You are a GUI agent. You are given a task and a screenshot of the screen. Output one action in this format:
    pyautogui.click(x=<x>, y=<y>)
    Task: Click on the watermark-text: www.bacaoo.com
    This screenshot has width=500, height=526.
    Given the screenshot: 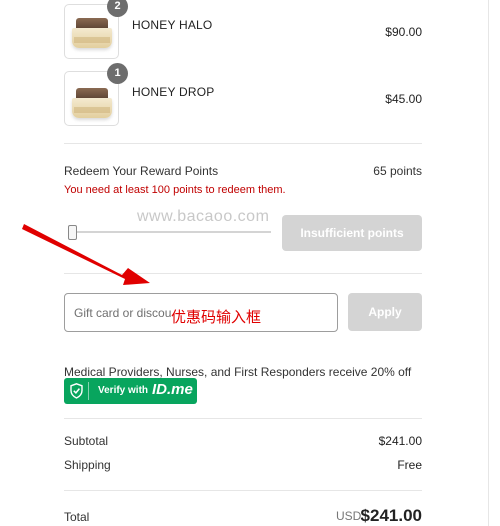 What is the action you would take?
    pyautogui.click(x=203, y=216)
    